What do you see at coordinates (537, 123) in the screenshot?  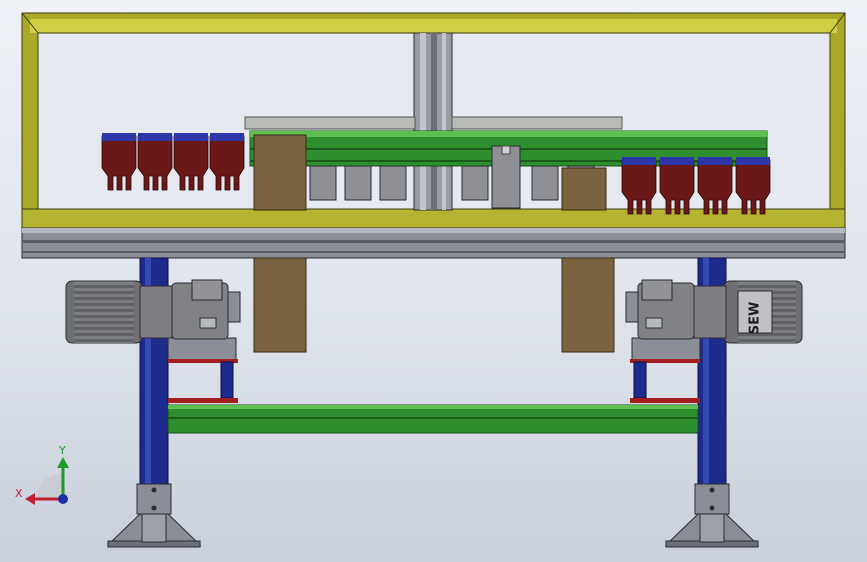 I see `top-rail-right` at bounding box center [537, 123].